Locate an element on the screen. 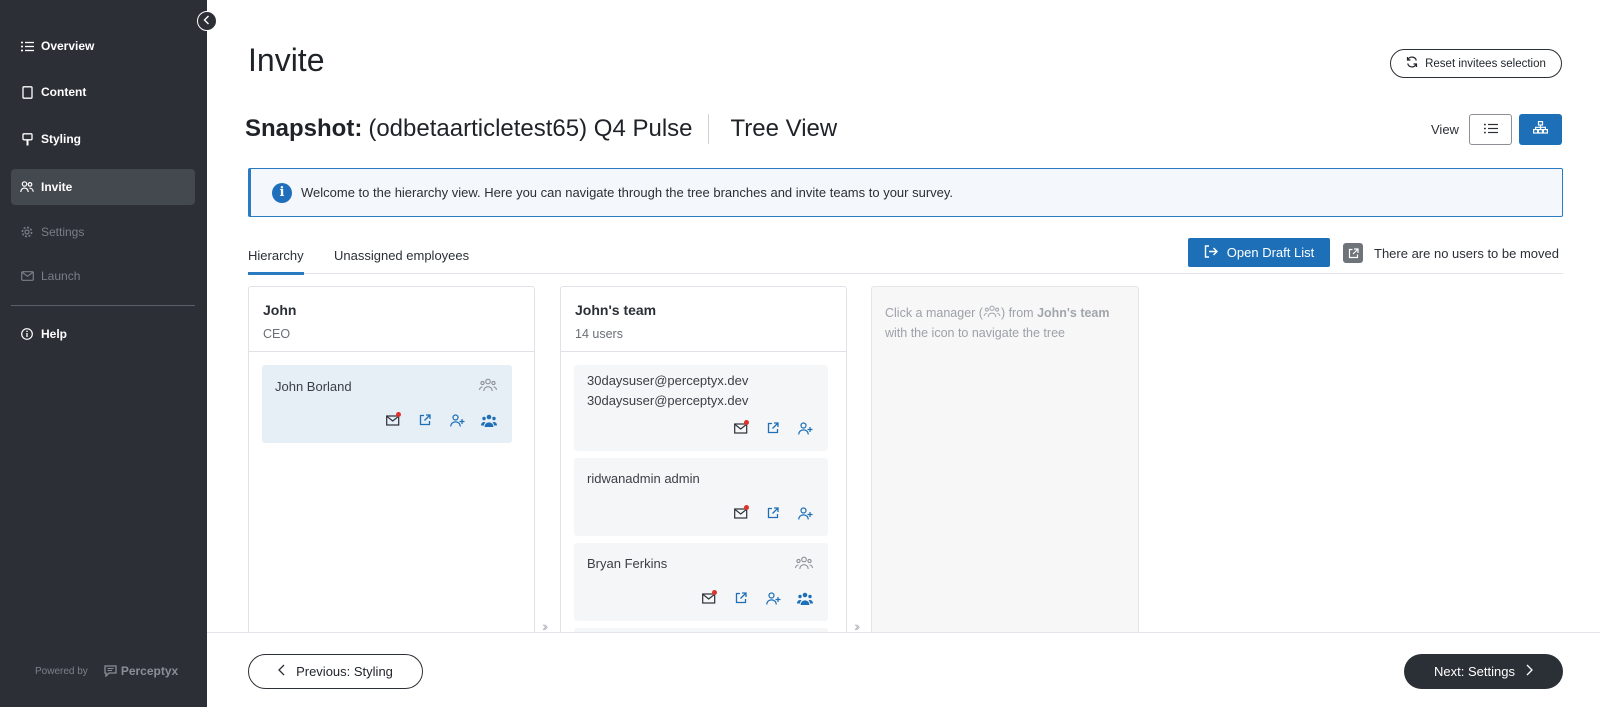  open-draft-list-label: Open Draft List is located at coordinates (1270, 252).